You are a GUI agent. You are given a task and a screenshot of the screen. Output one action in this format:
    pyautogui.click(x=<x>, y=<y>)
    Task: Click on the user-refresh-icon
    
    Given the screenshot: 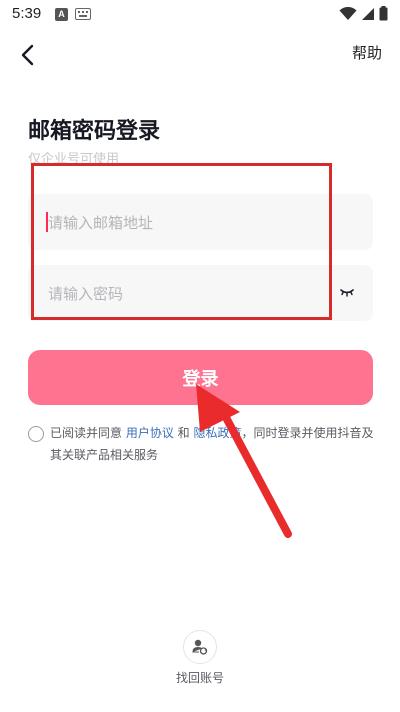 What is the action you would take?
    pyautogui.click(x=200, y=647)
    